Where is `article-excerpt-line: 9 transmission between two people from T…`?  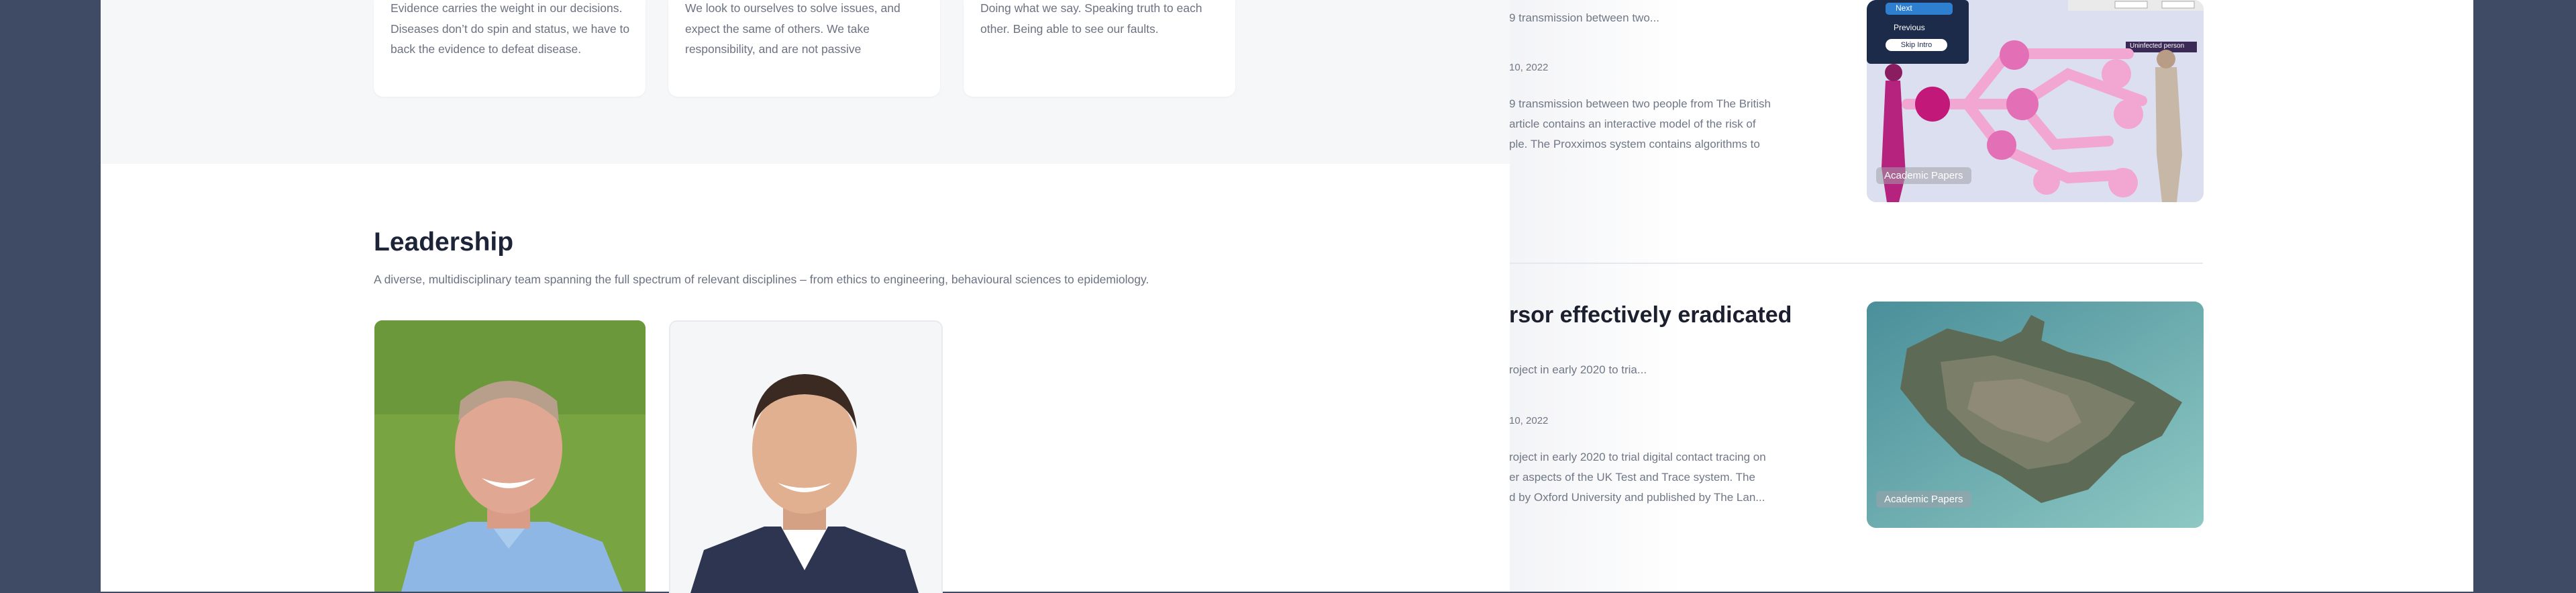 article-excerpt-line: 9 transmission between two people from T… is located at coordinates (1640, 103).